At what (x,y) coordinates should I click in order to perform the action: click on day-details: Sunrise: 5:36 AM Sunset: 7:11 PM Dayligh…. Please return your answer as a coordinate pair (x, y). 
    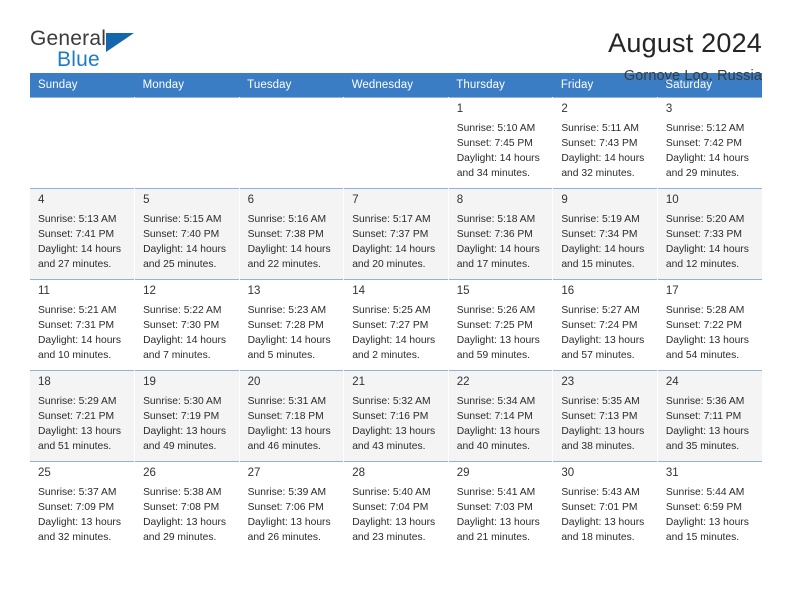
    Looking at the image, I should click on (707, 423).